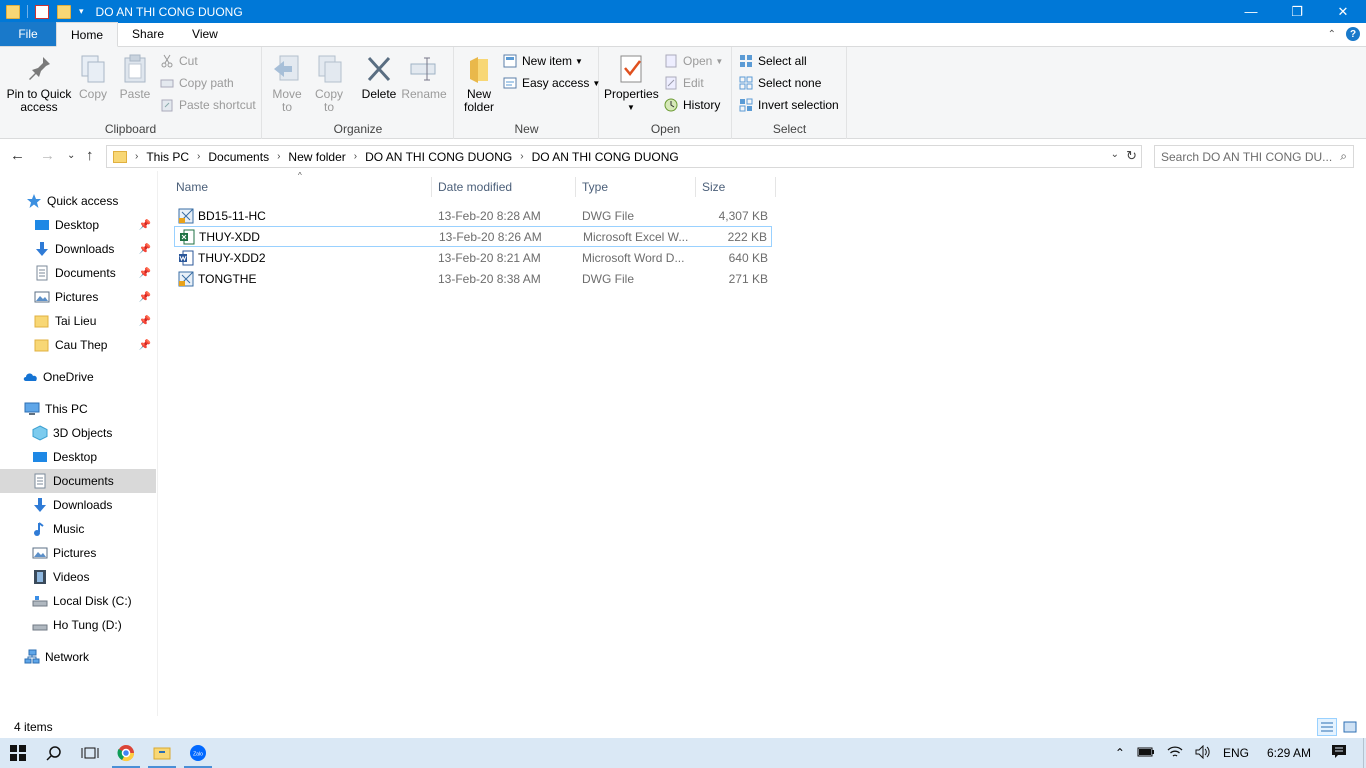 Image resolution: width=1366 pixels, height=768 pixels. Describe the element at coordinates (543, 61) in the screenshot. I see `new-item-button: New item ▼` at that location.